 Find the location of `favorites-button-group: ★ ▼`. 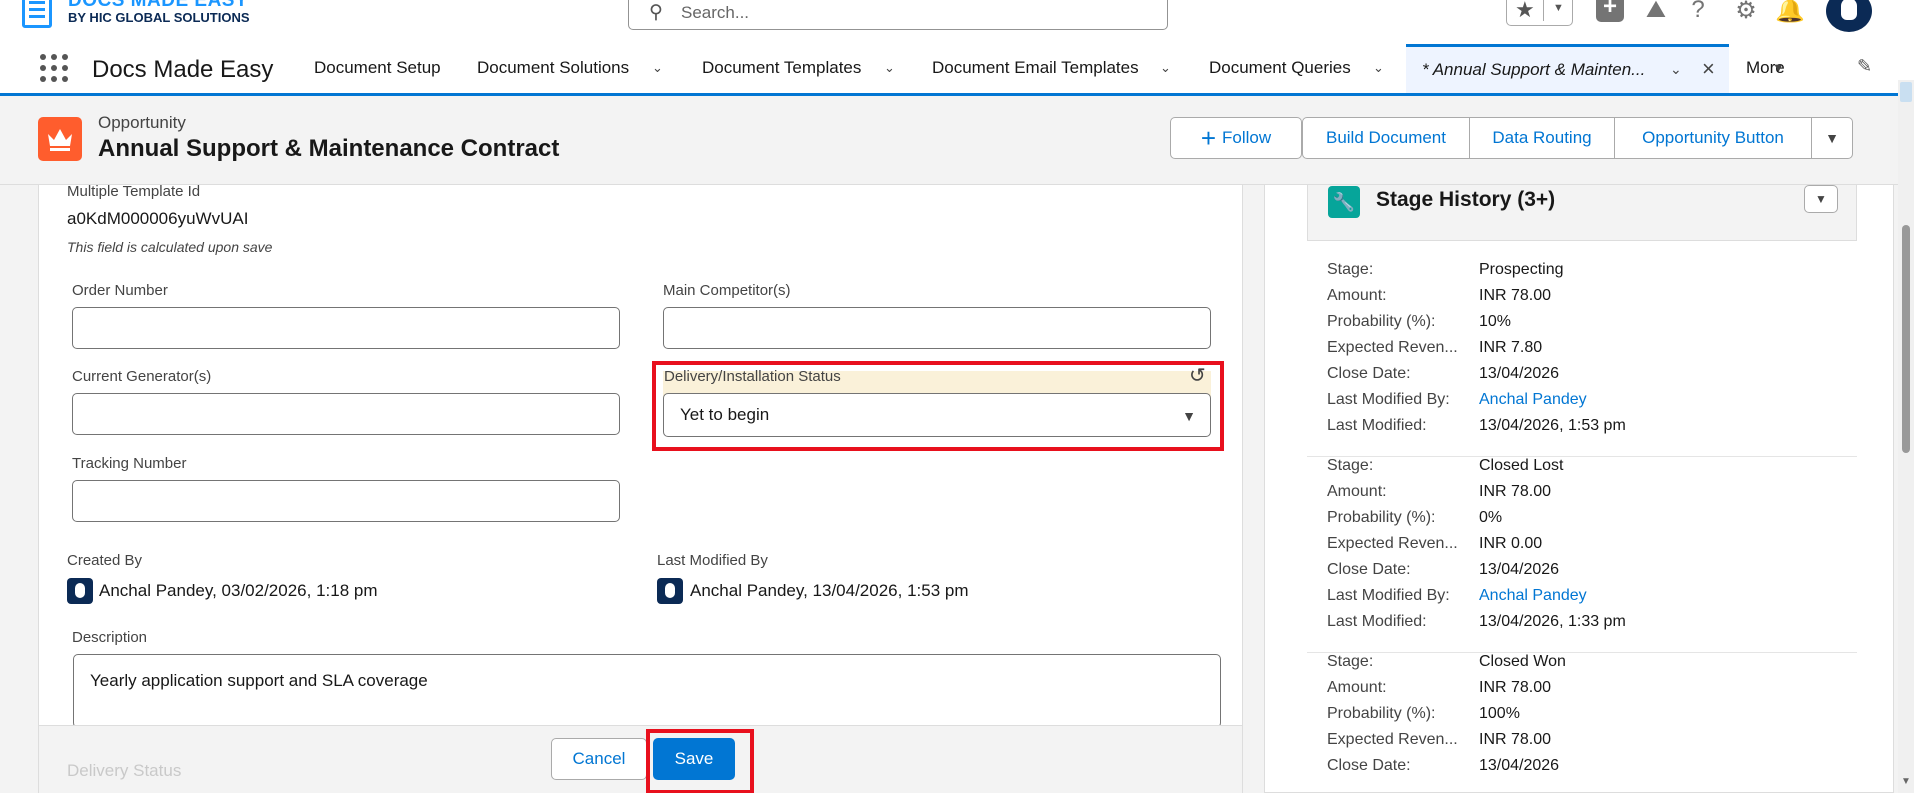

favorites-button-group: ★ ▼ is located at coordinates (1539, 13).